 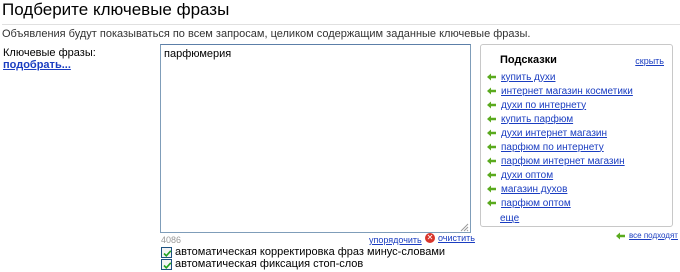 I want to click on auto-stopwords-checkbox, so click(x=166, y=264).